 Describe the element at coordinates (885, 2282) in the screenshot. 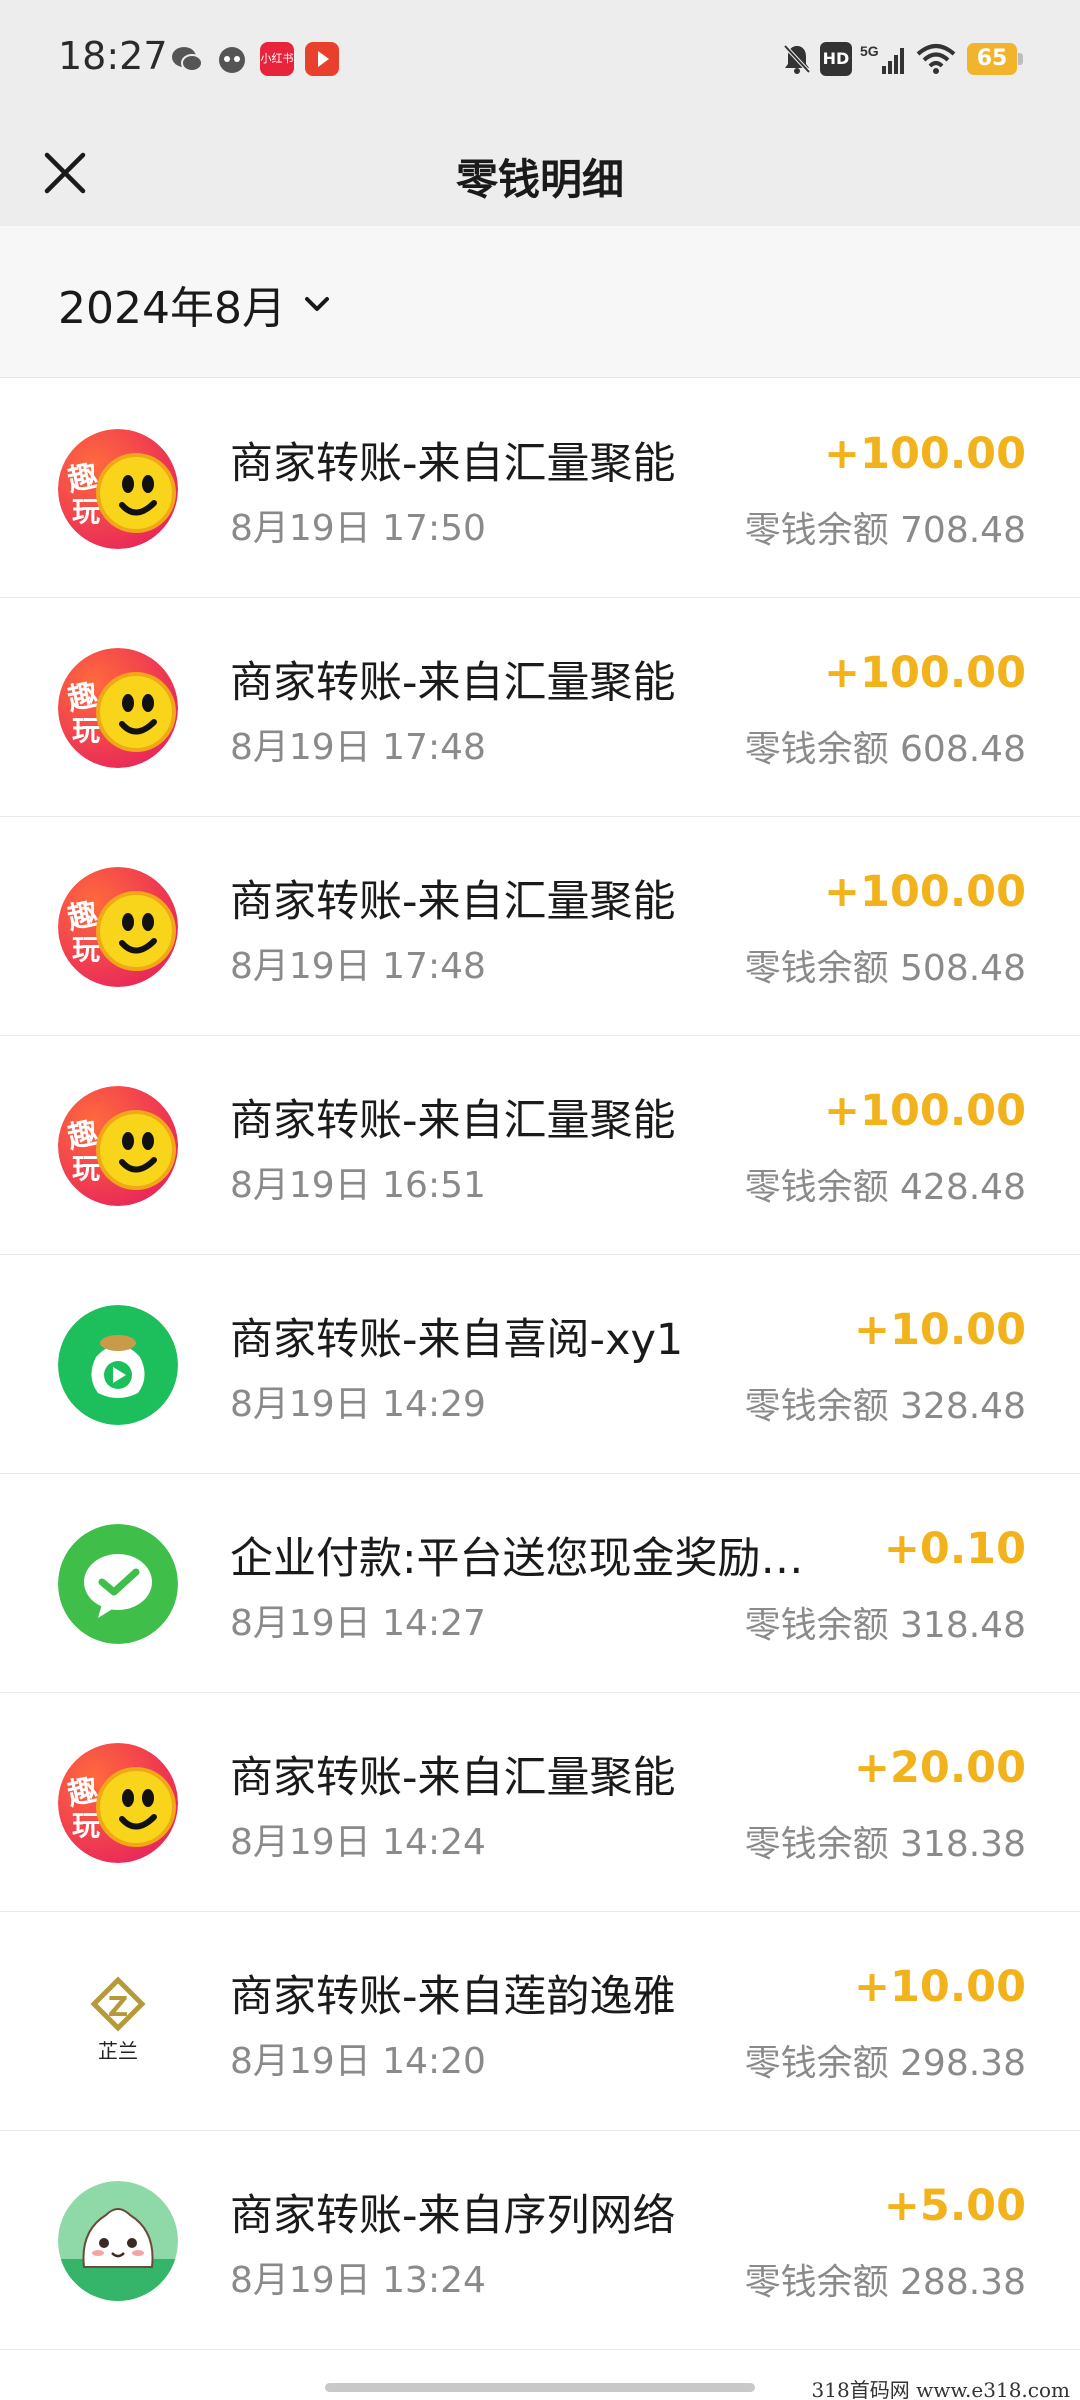

I see `balance-after: 零钱余额 288.38` at that location.